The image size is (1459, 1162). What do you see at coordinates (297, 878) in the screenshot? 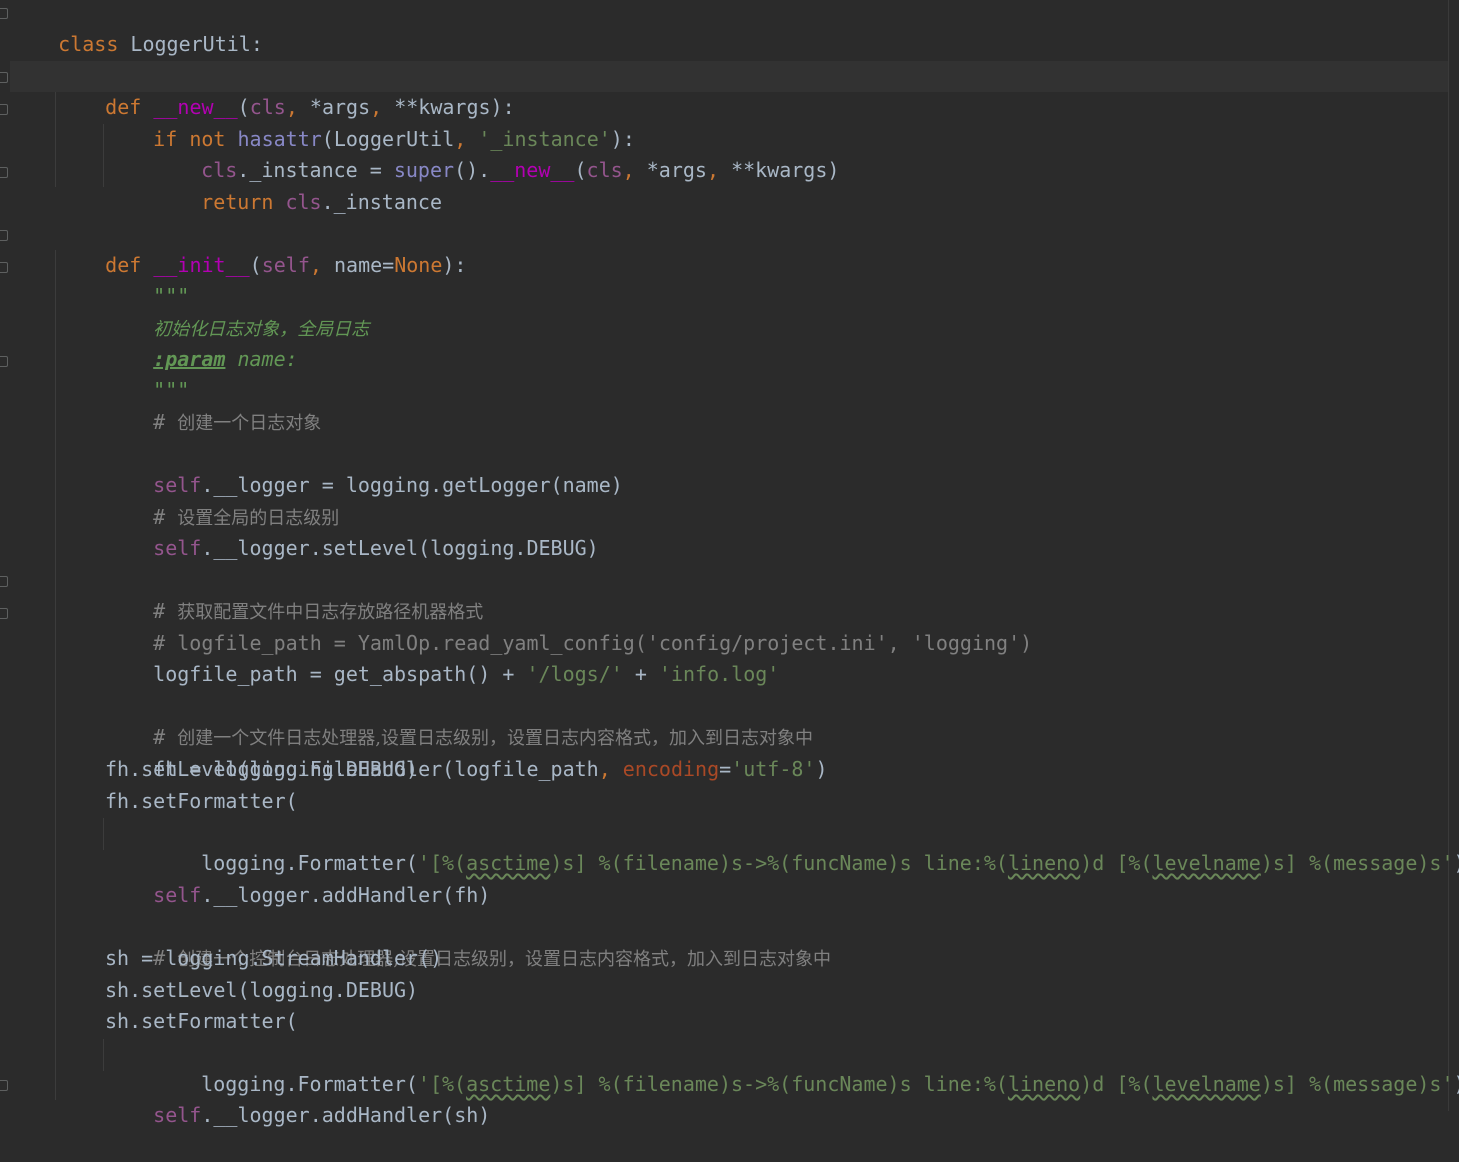
I see `code-line: self.__logger.addHandler(fh)` at bounding box center [297, 878].